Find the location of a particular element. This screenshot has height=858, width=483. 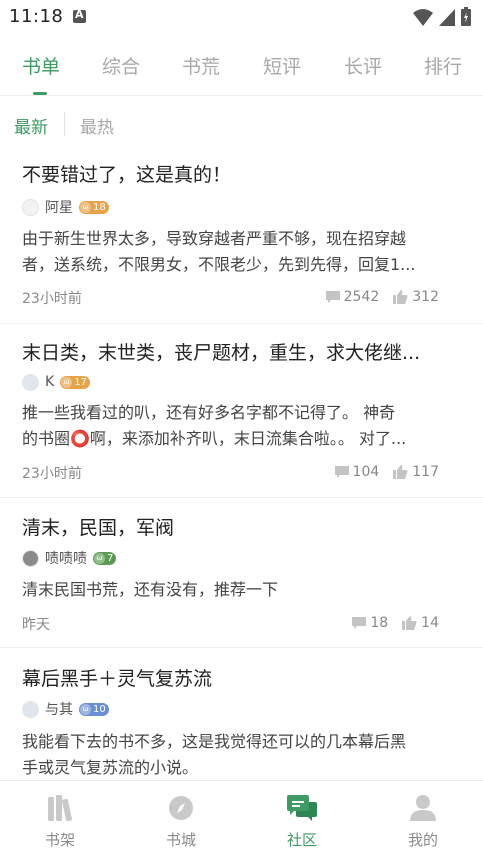

level-badge: ω 17 is located at coordinates (75, 382).